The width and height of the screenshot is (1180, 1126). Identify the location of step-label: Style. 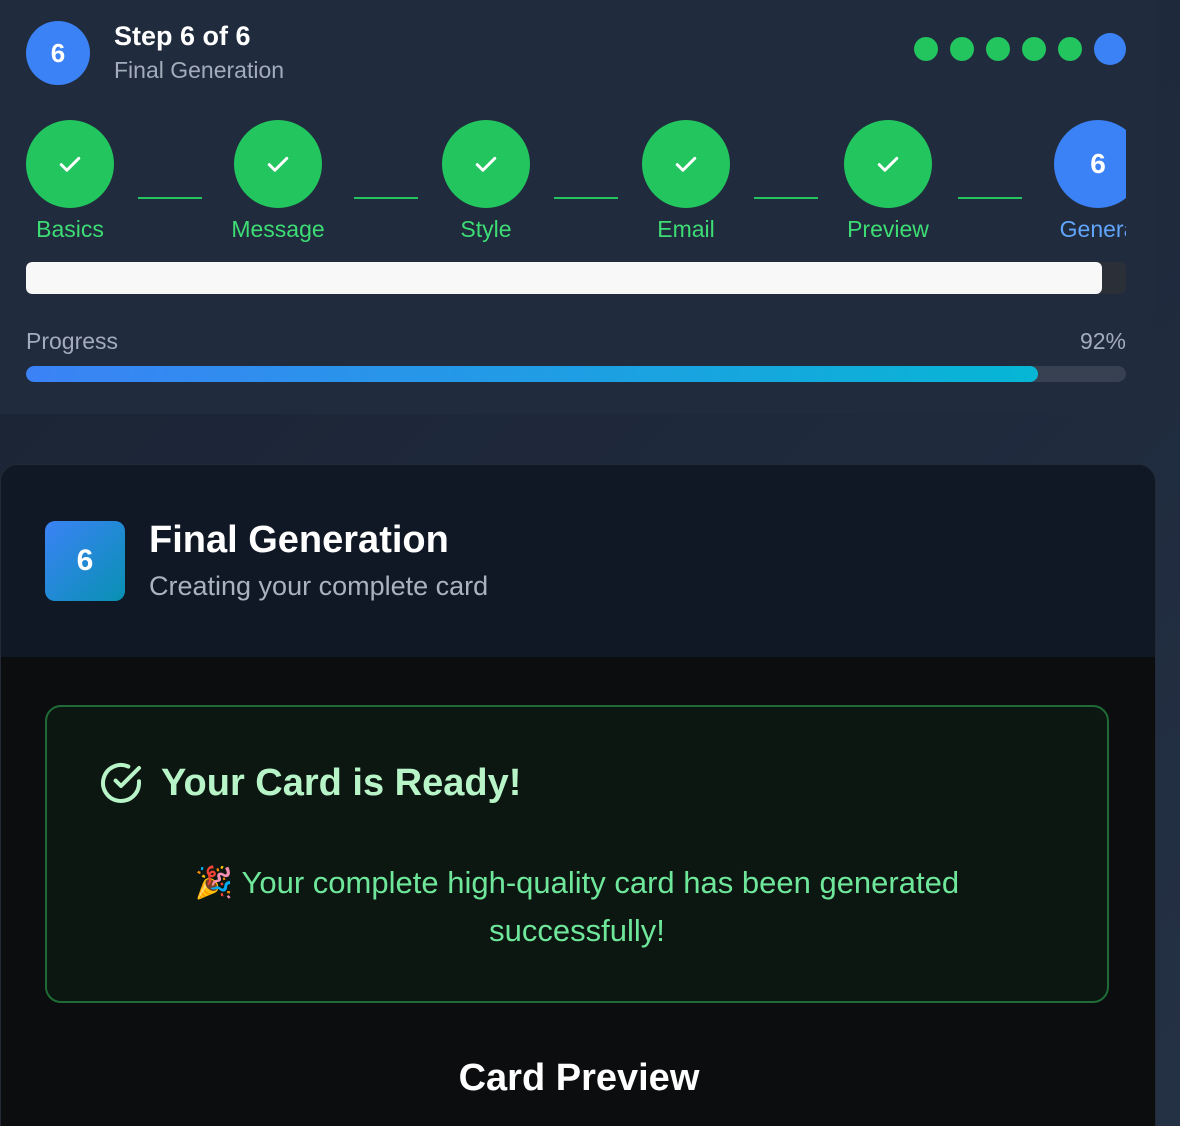
(486, 229).